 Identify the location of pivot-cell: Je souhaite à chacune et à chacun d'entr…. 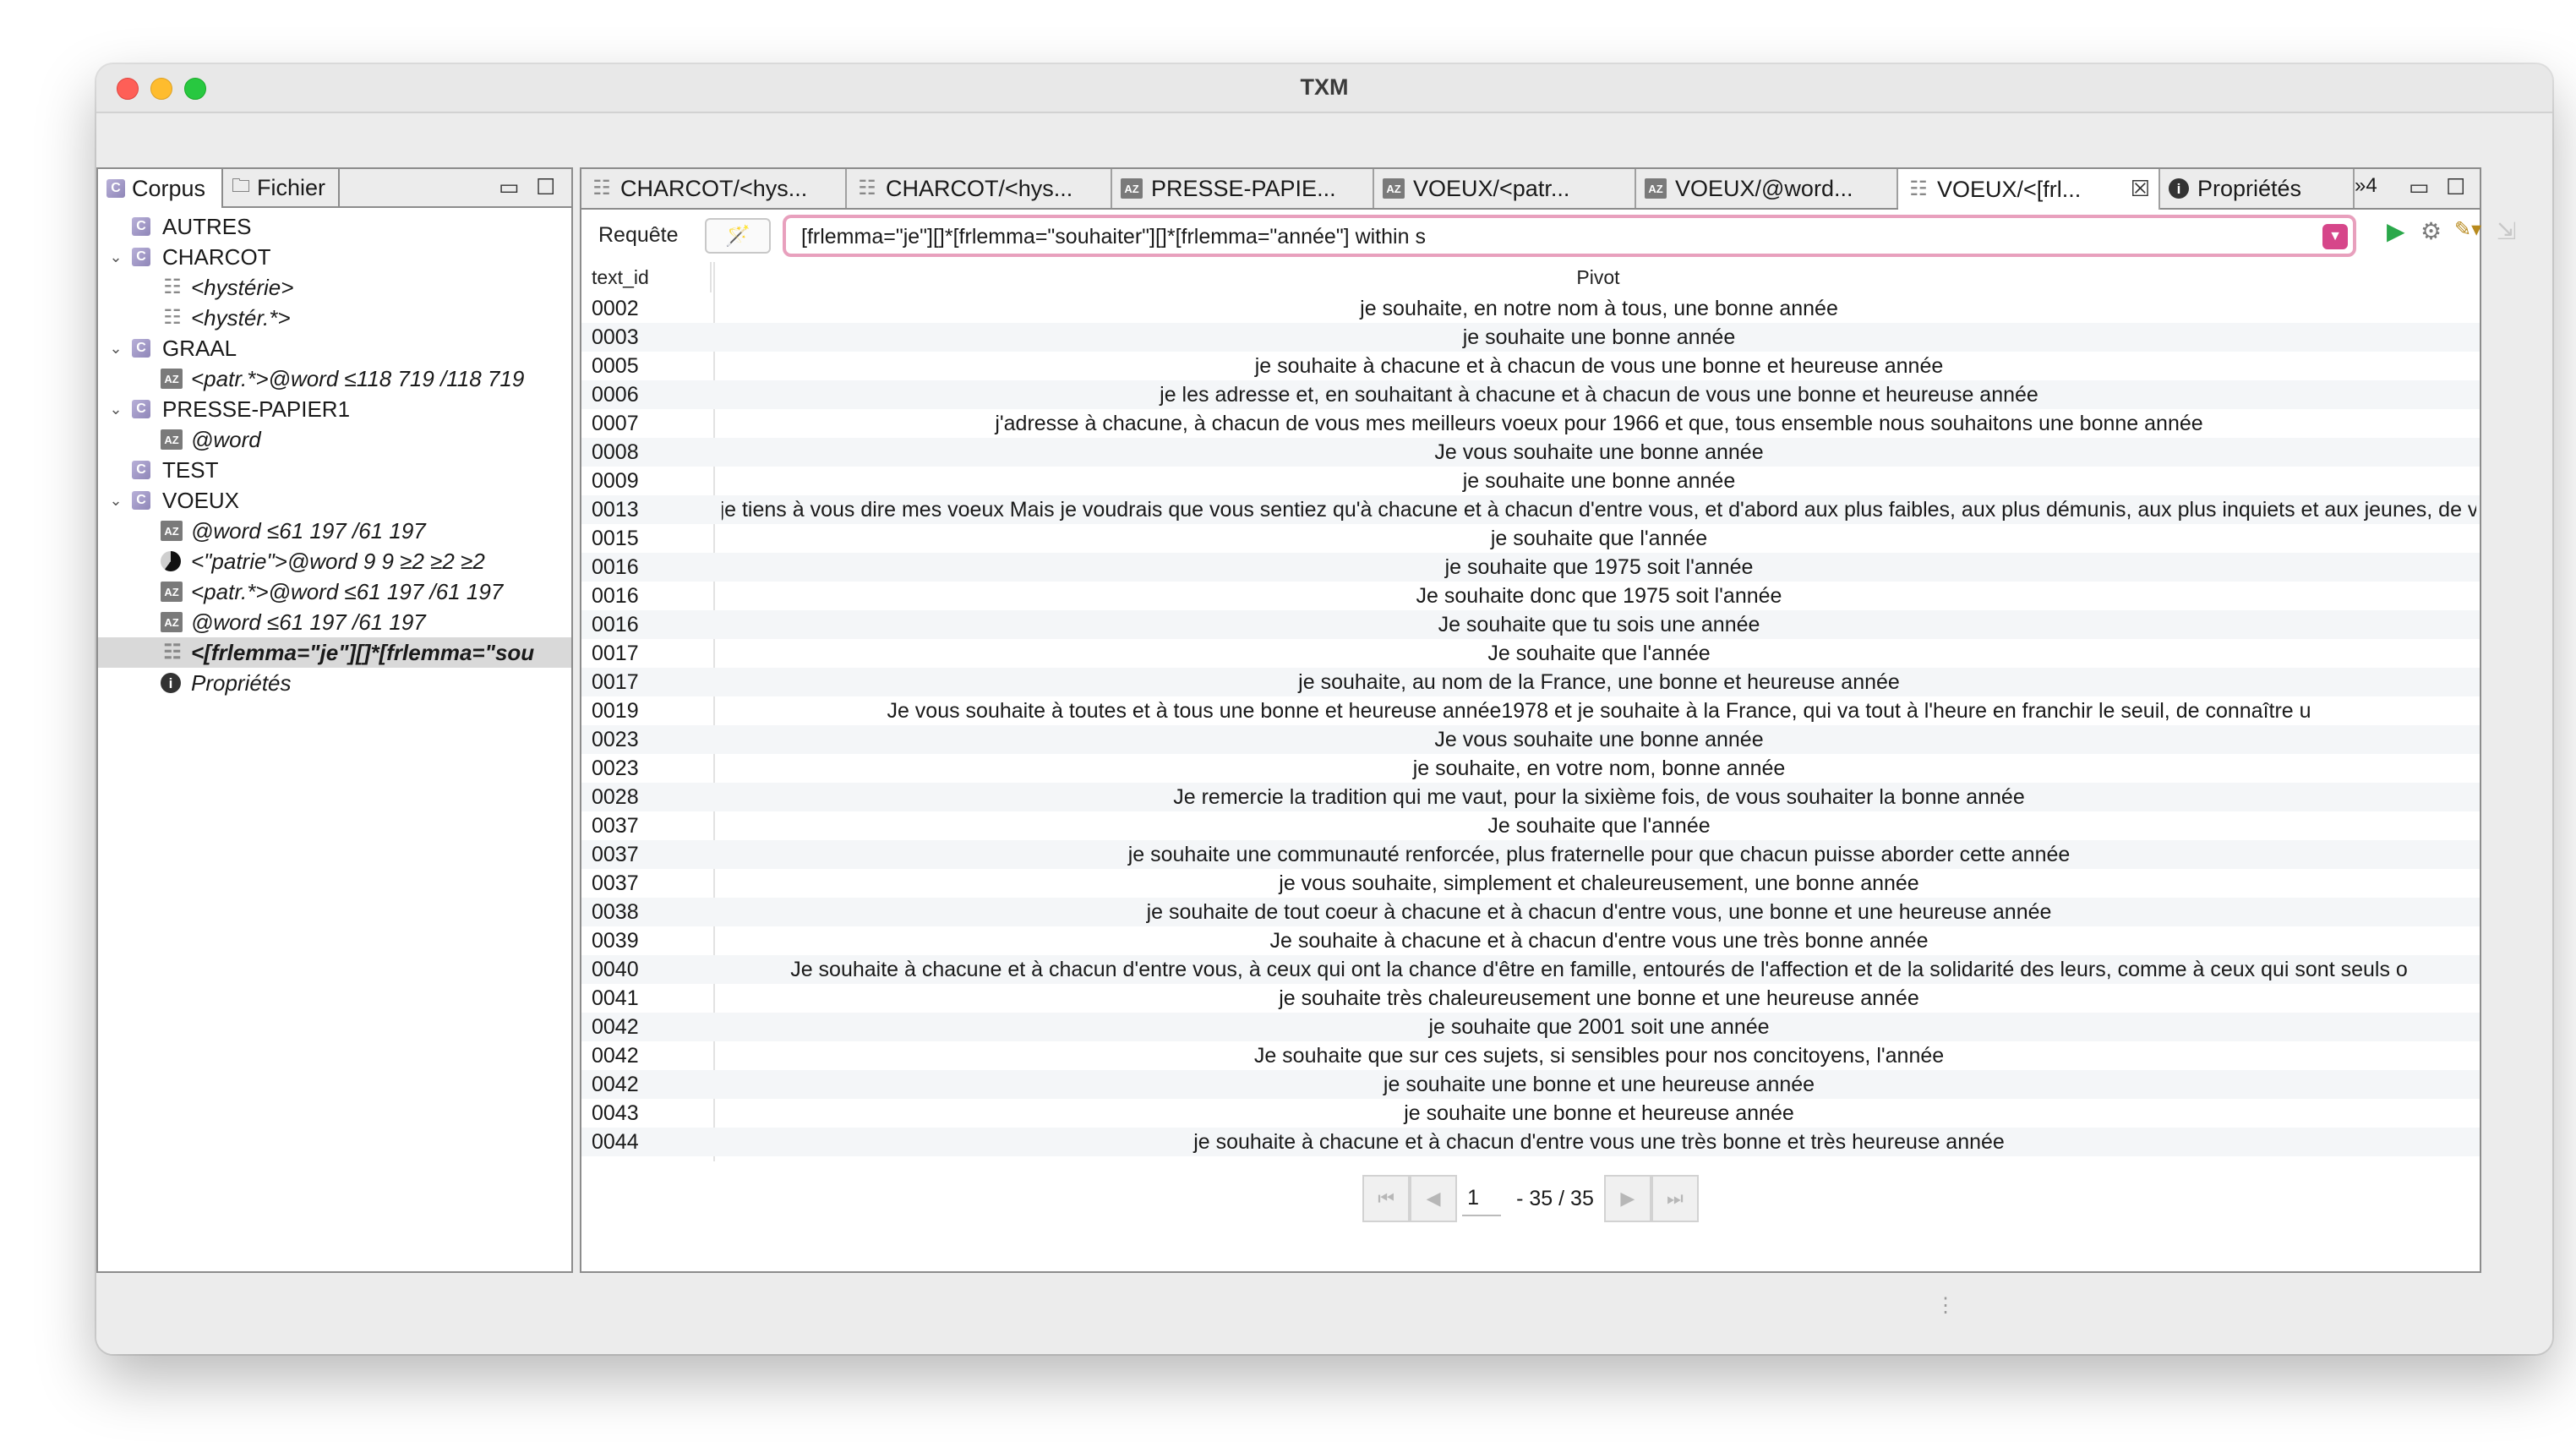
(1599, 970).